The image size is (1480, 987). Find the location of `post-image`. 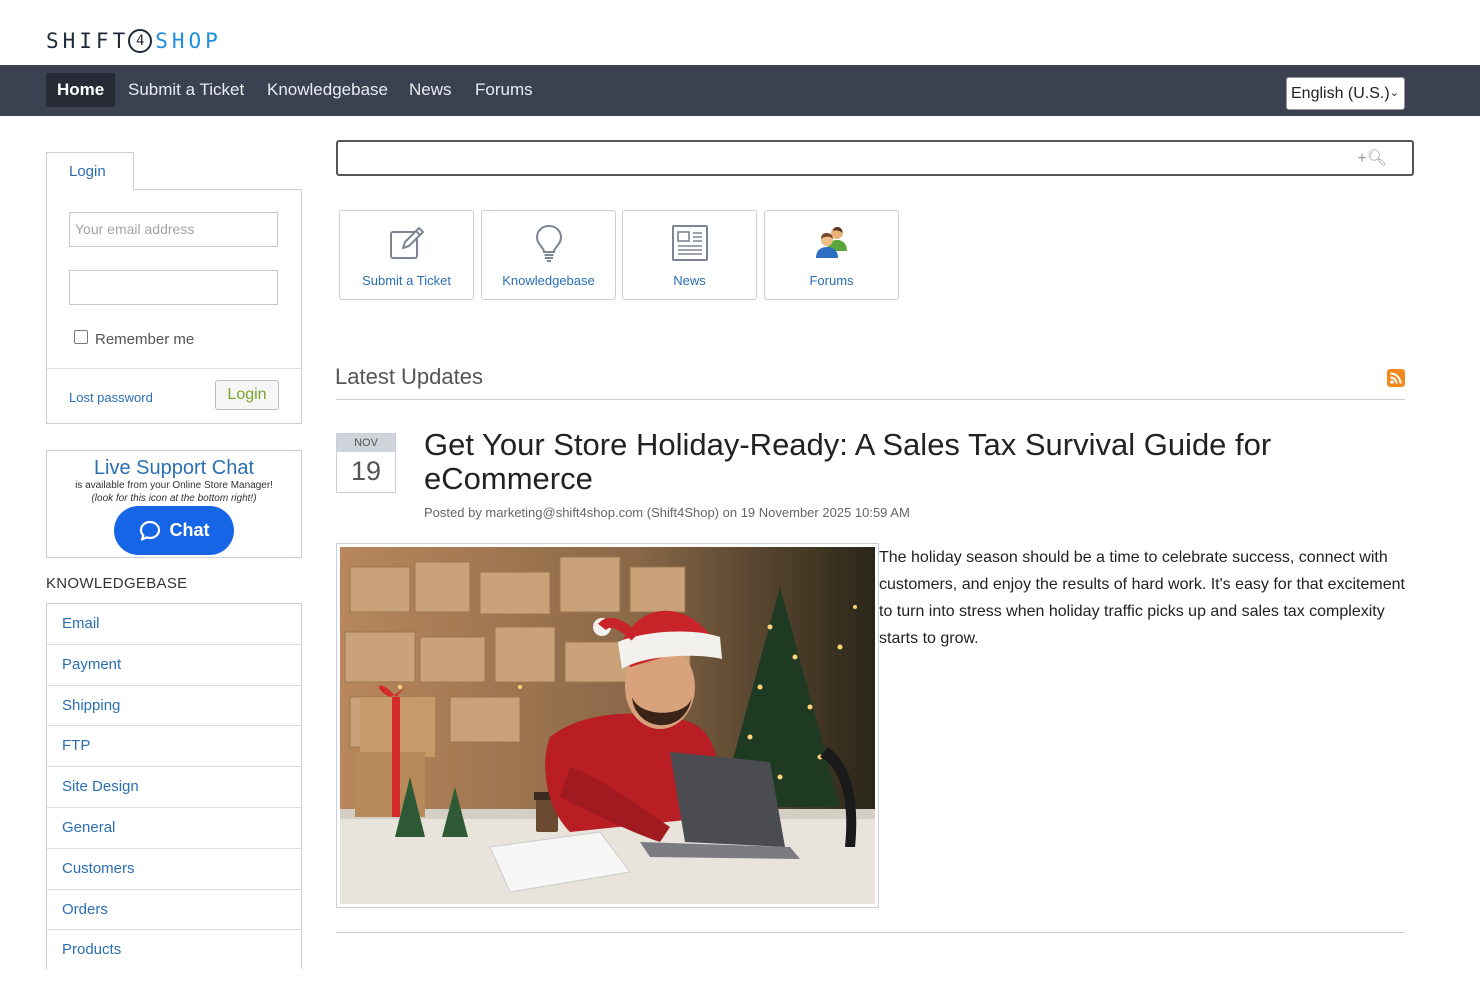

post-image is located at coordinates (607, 725).